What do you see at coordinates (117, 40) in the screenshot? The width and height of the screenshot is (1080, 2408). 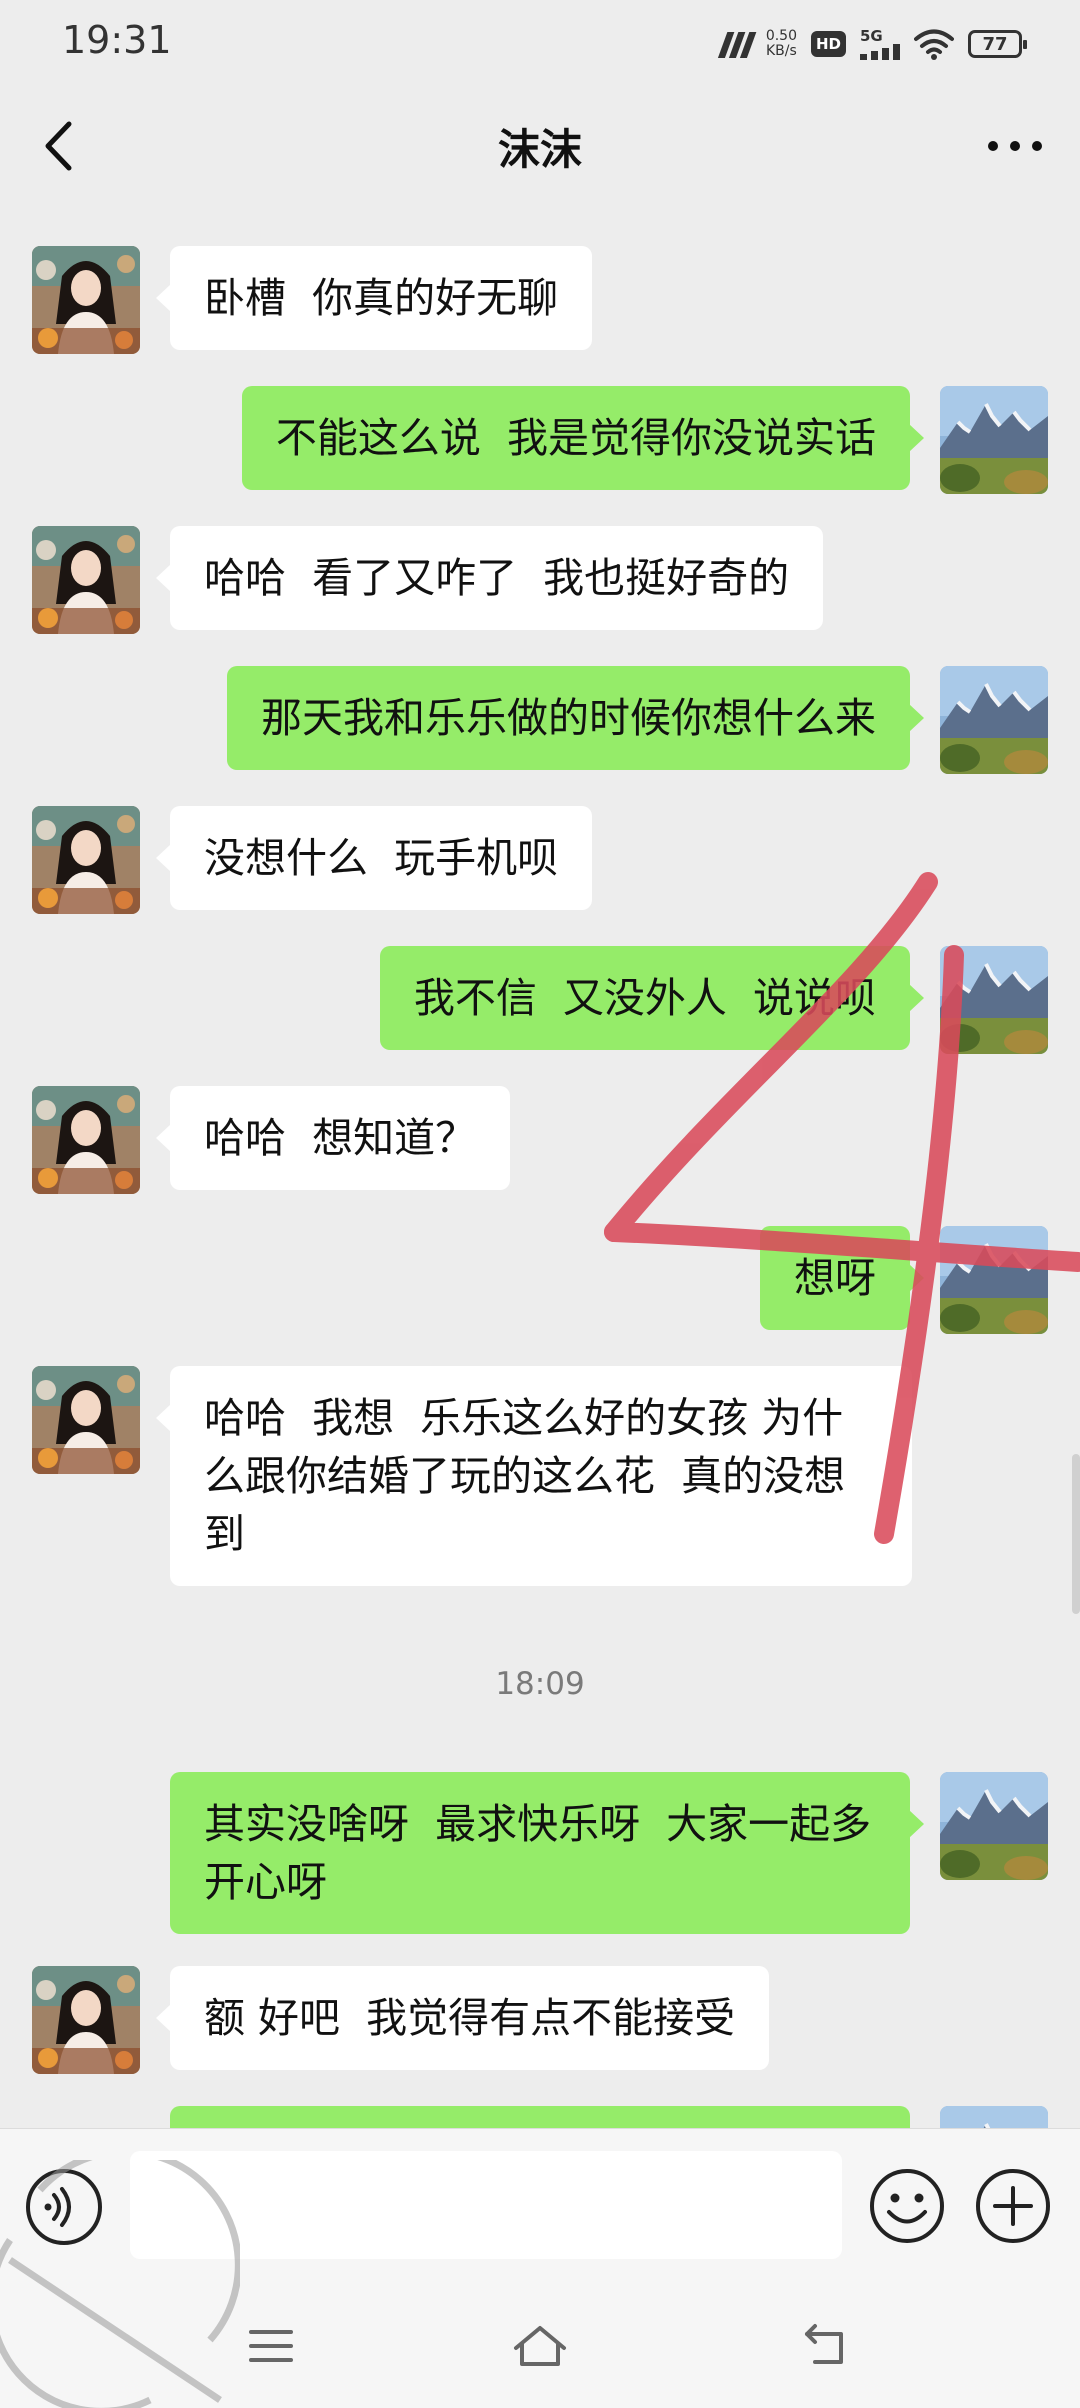 I see `status-time: 19:31` at bounding box center [117, 40].